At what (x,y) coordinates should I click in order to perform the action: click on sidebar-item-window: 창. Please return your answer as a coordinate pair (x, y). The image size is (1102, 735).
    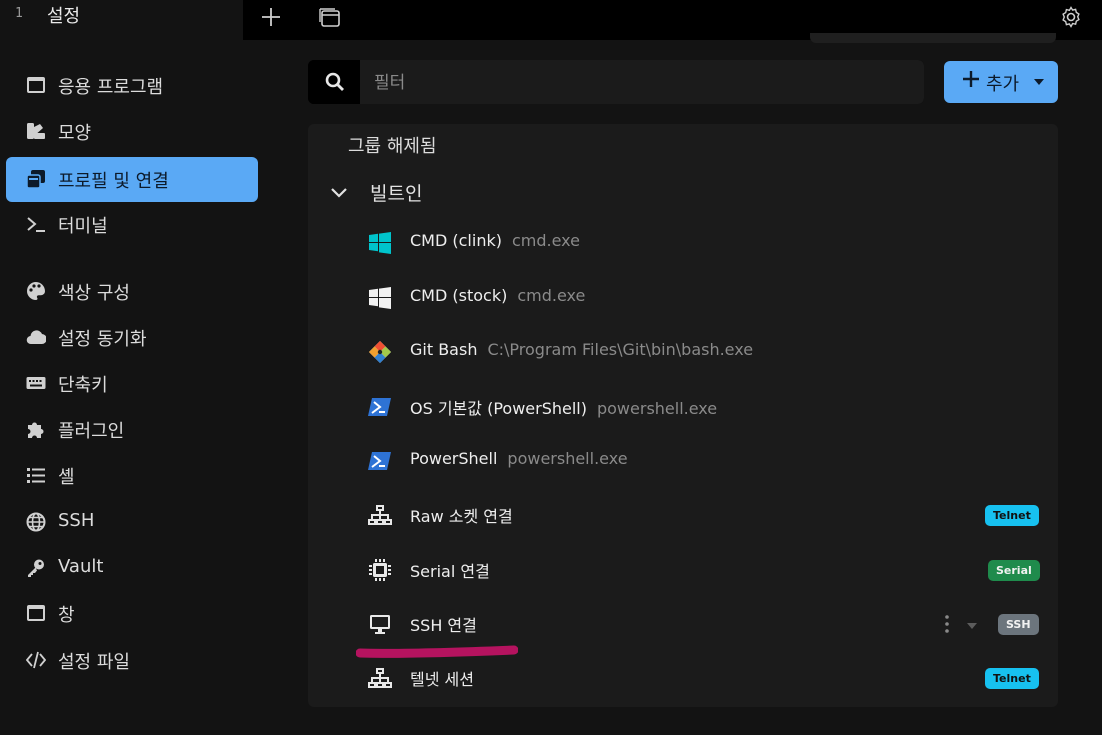
    Looking at the image, I should click on (132, 613).